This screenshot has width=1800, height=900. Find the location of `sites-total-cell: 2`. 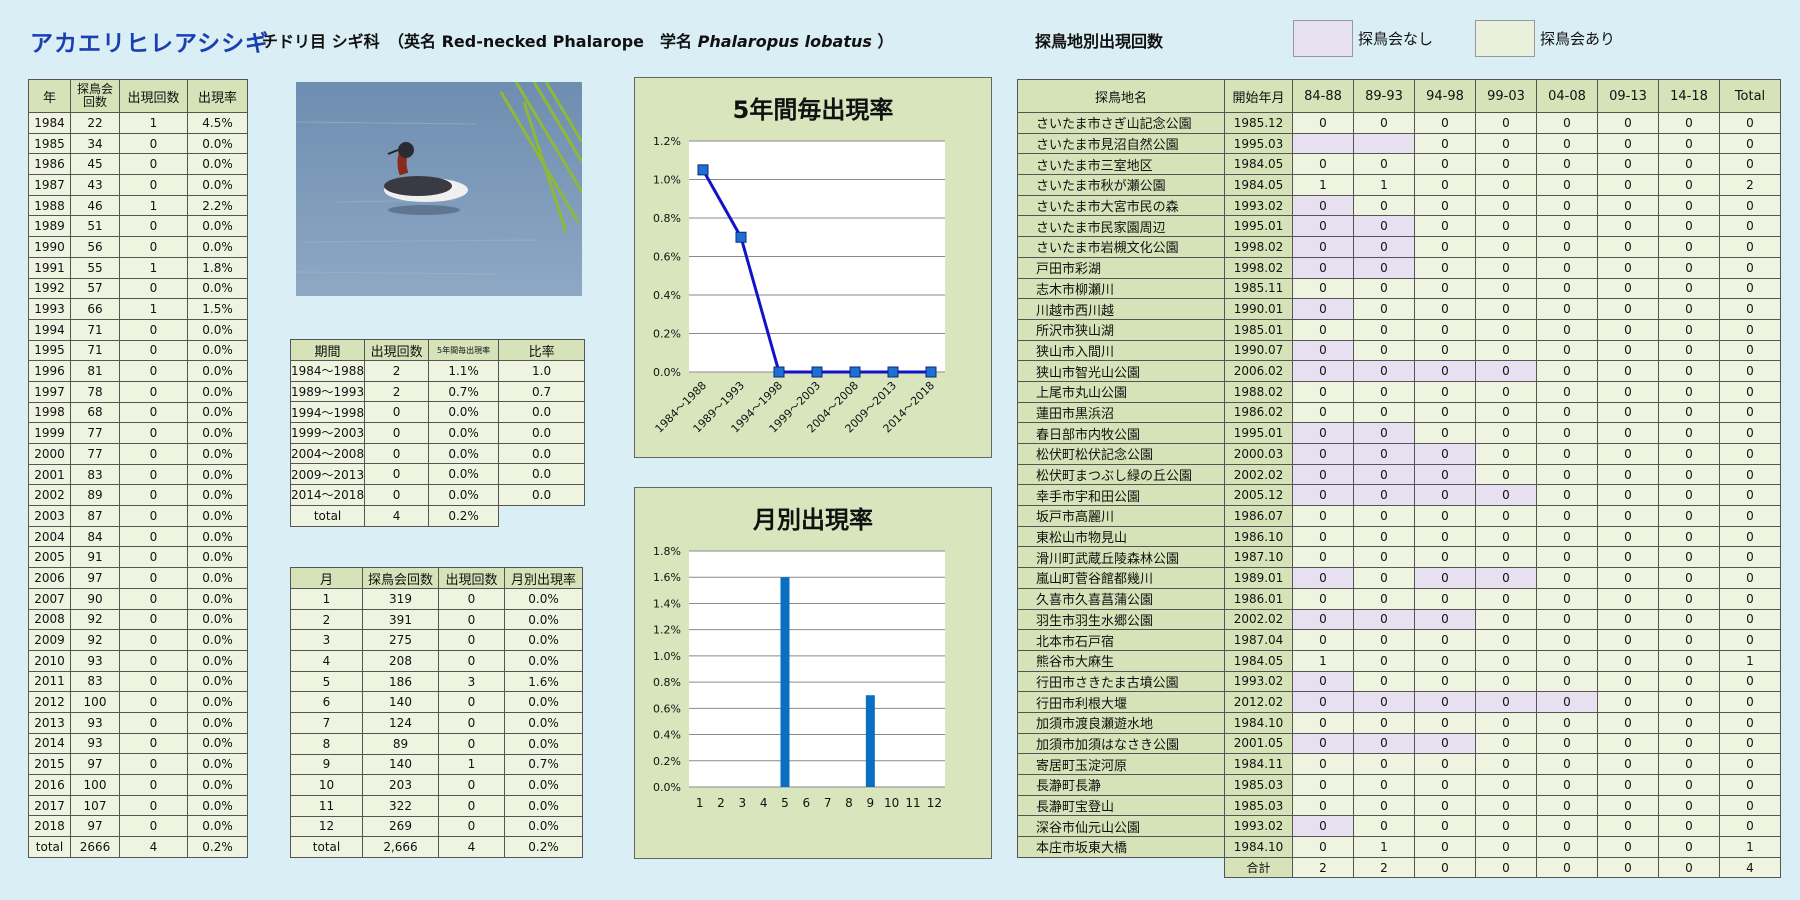

sites-total-cell: 2 is located at coordinates (1384, 867).